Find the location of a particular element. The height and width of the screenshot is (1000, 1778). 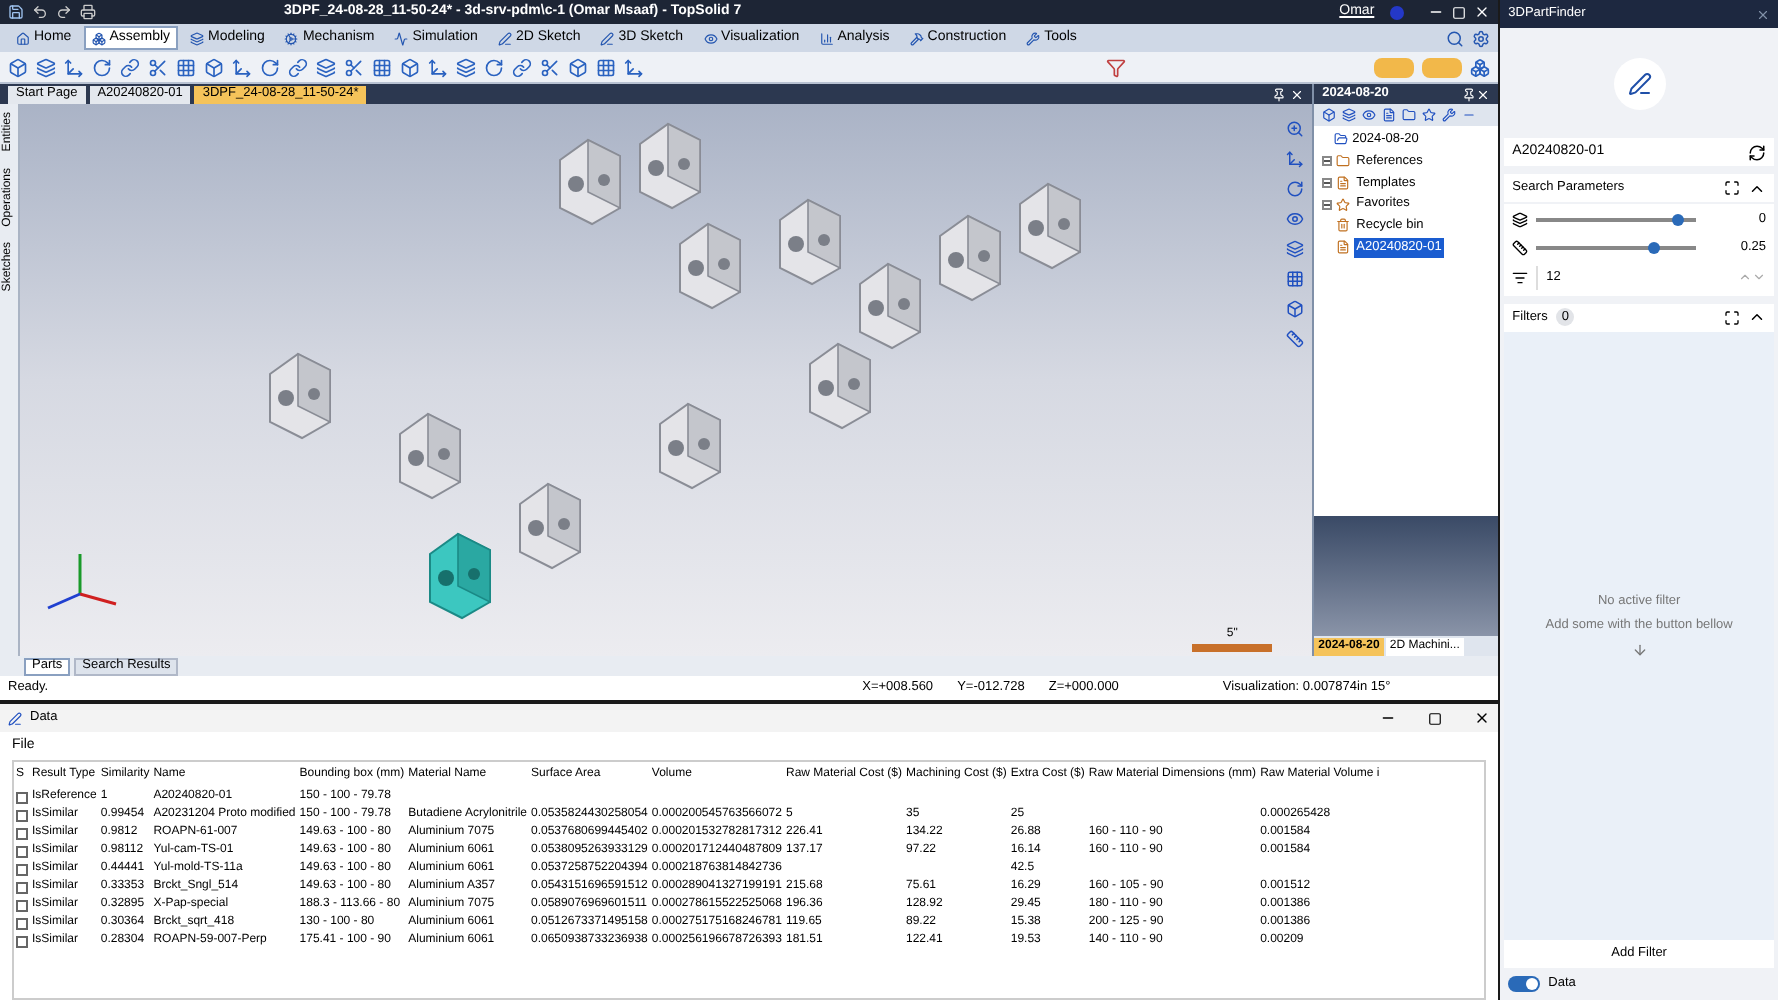

search-icon is located at coordinates (1455, 38).